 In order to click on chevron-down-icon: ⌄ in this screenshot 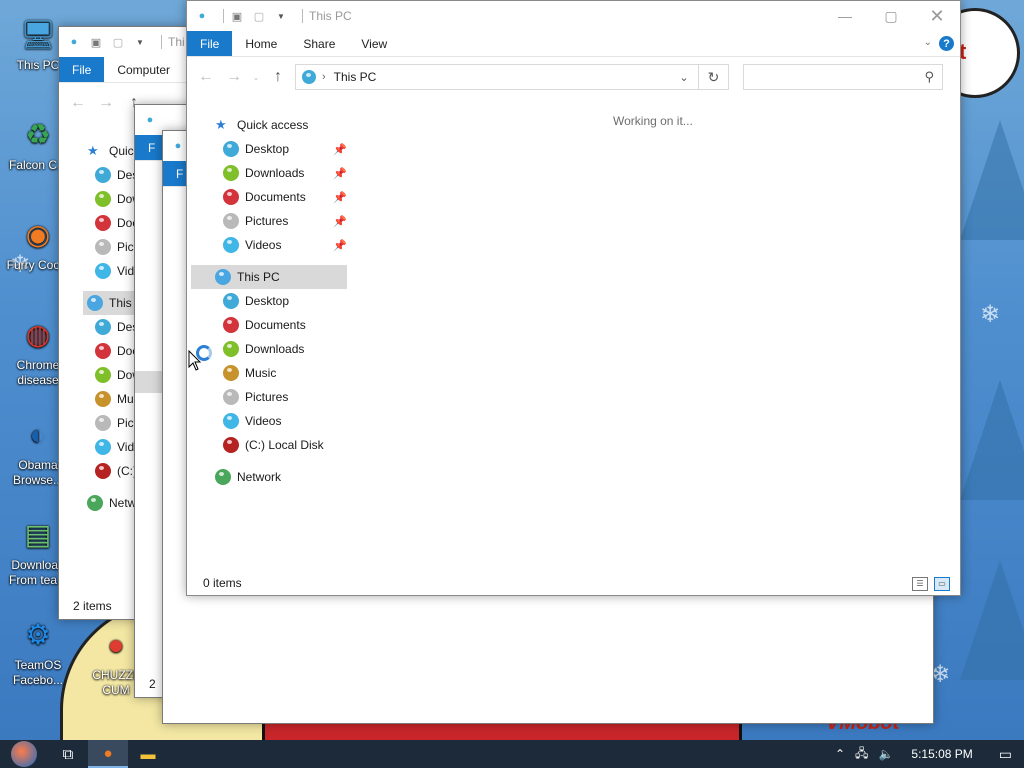, I will do `click(684, 77)`.